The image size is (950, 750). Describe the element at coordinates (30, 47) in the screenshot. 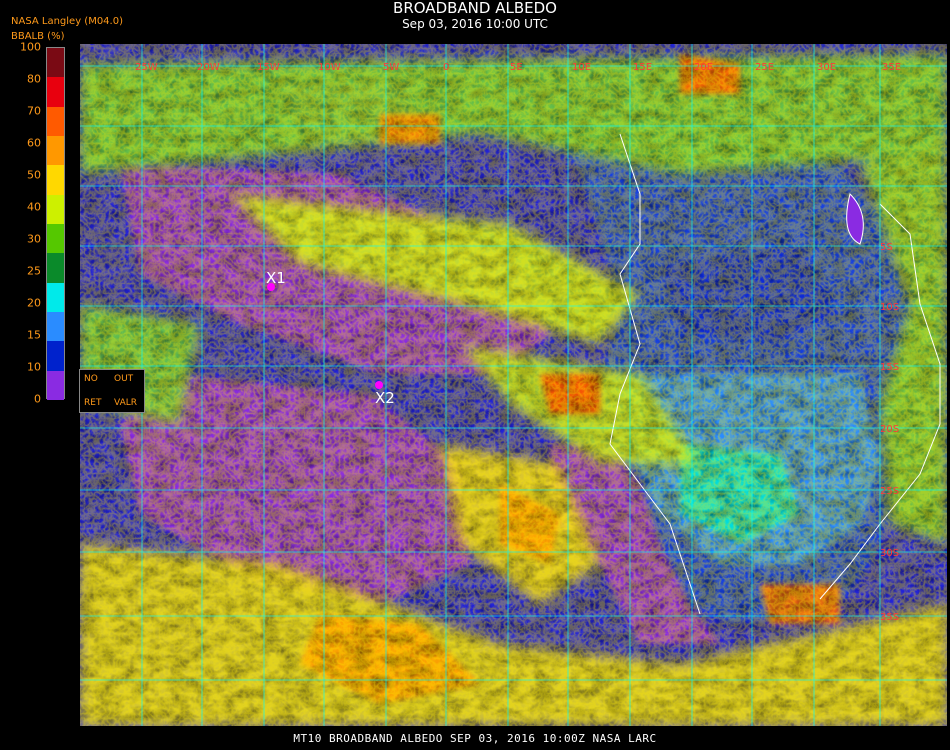

I see `colorbar-tick-label: 100` at that location.